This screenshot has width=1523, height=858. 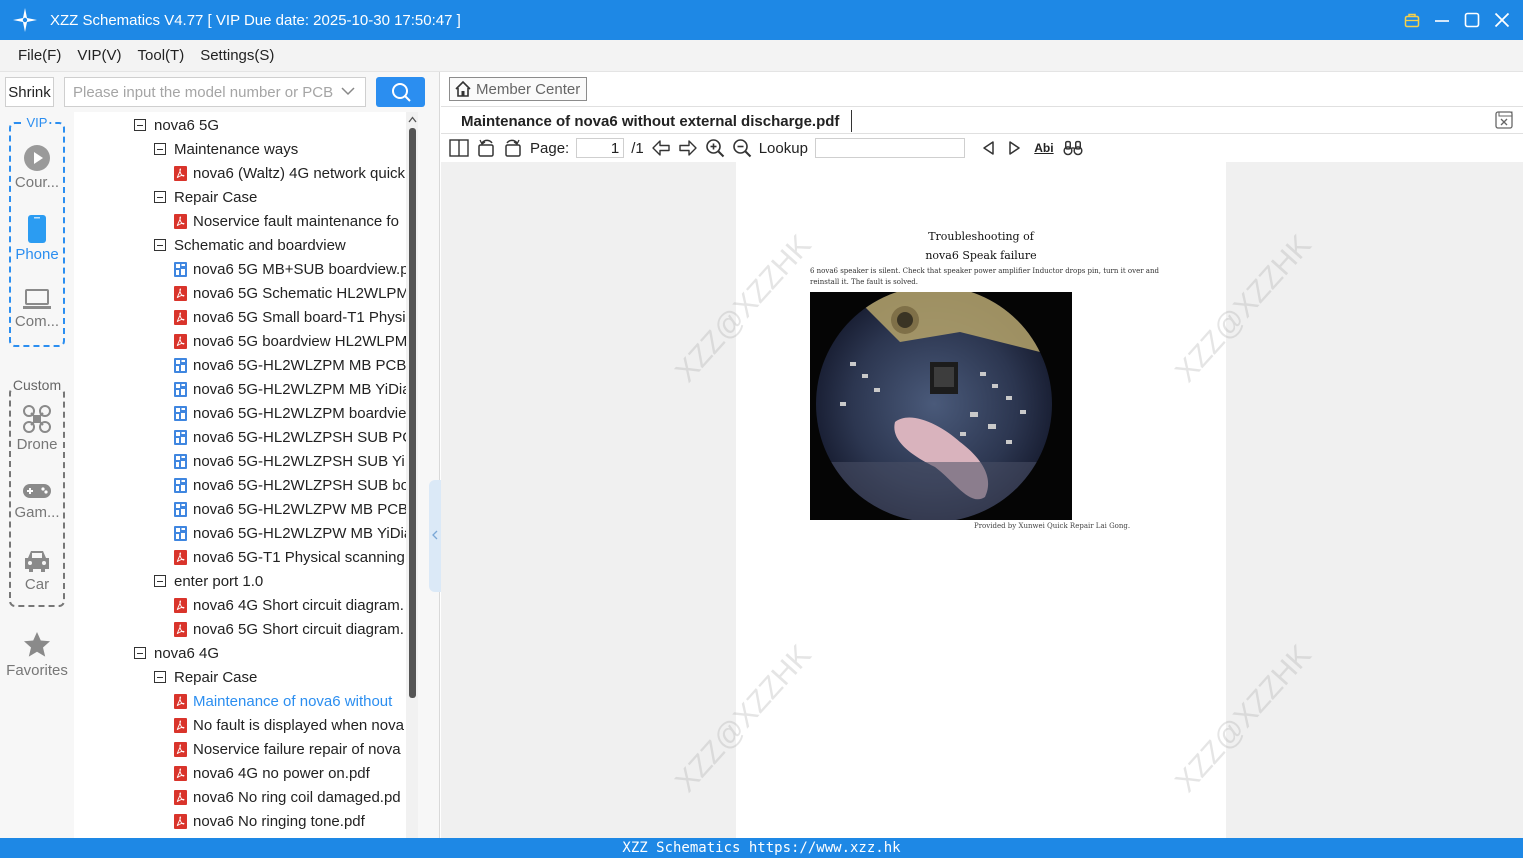 What do you see at coordinates (37, 570) in the screenshot?
I see `category-car: Car` at bounding box center [37, 570].